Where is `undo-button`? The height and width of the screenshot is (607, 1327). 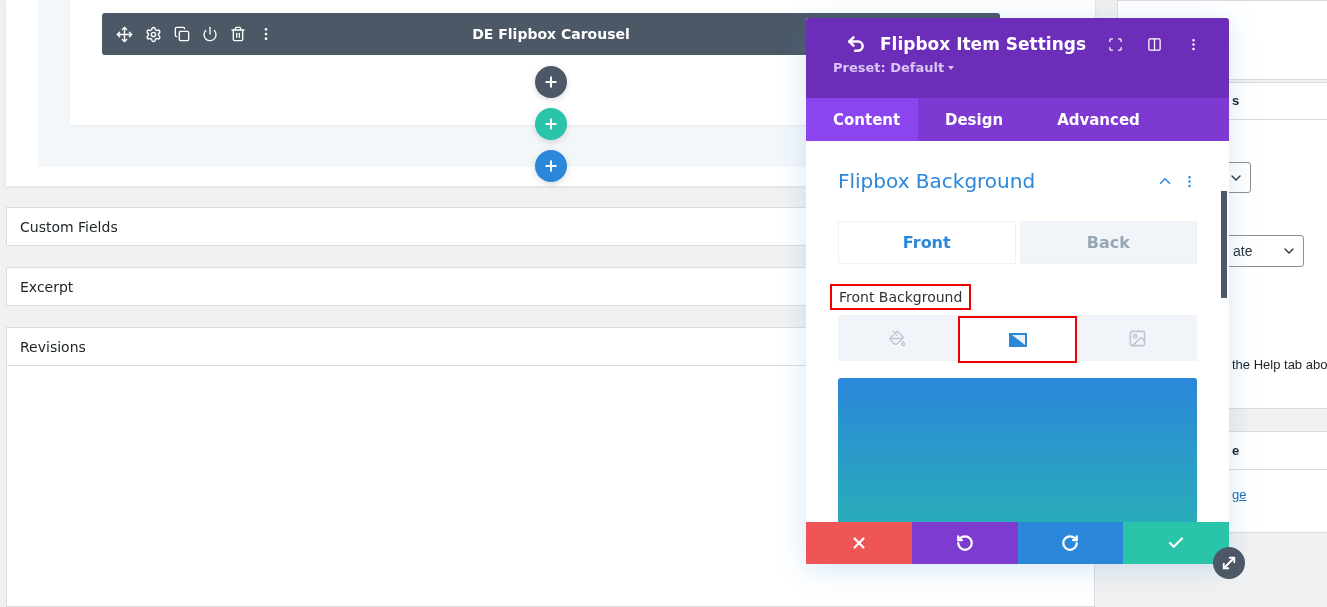
undo-button is located at coordinates (964, 543).